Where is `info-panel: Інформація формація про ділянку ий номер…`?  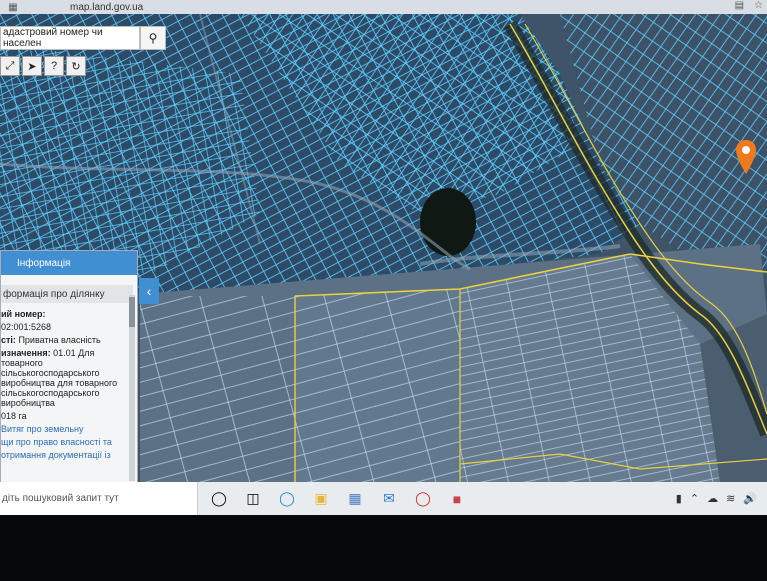 info-panel: Інформація формація про ділянку ий номер… is located at coordinates (69, 367).